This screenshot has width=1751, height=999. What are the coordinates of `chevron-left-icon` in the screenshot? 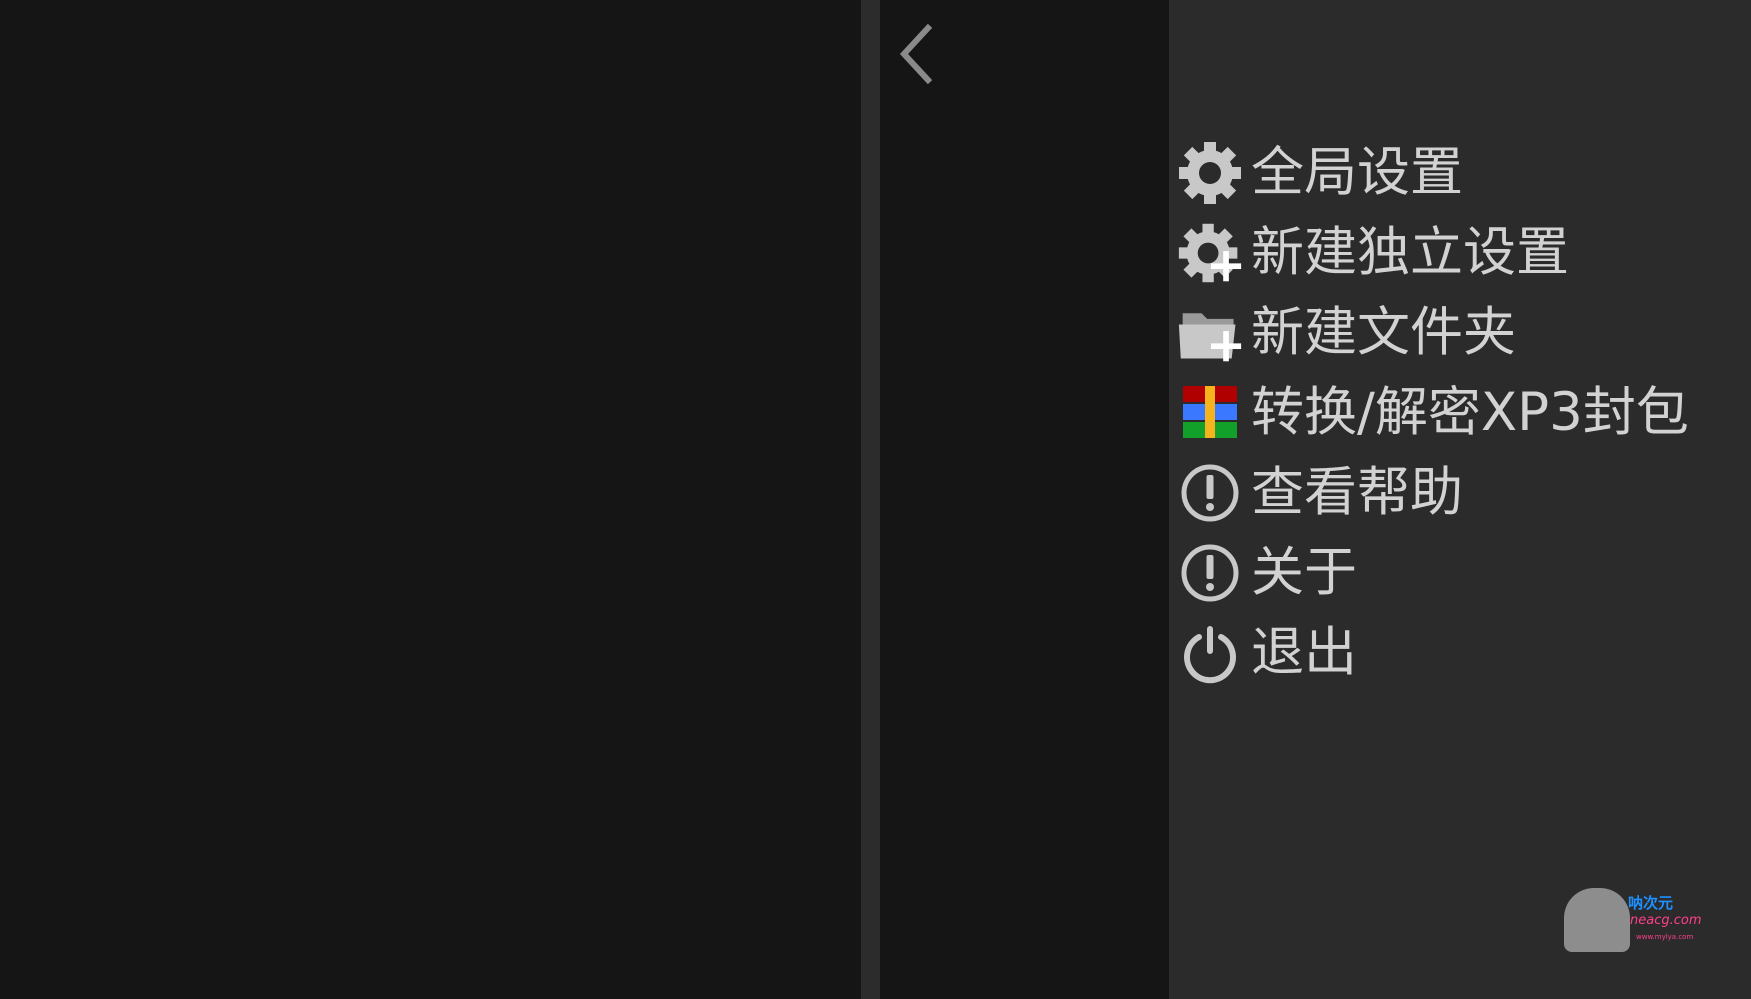 It's located at (916, 54).